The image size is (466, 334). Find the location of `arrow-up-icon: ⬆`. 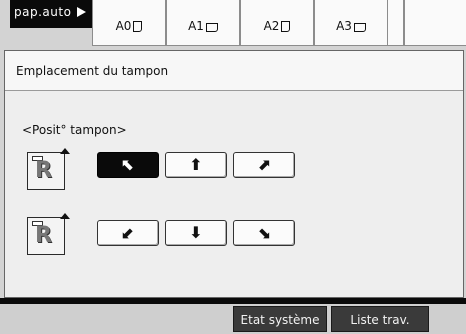

arrow-up-icon: ⬆ is located at coordinates (196, 164).